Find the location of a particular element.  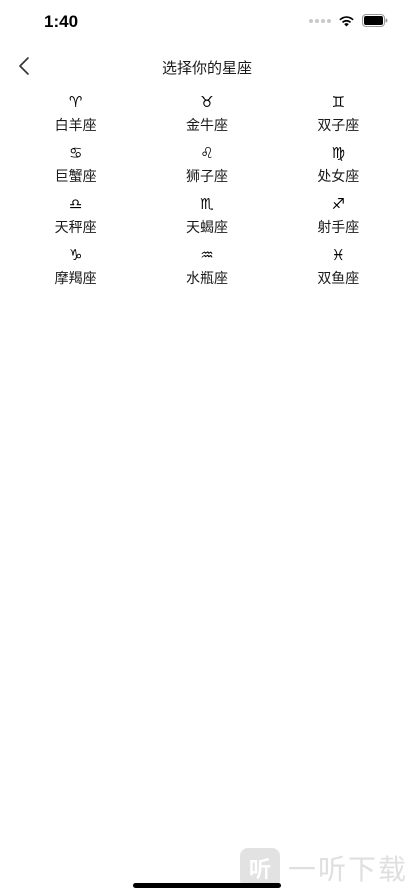

zodiac-item-gemini: ♊ 双子座 is located at coordinates (338, 115).